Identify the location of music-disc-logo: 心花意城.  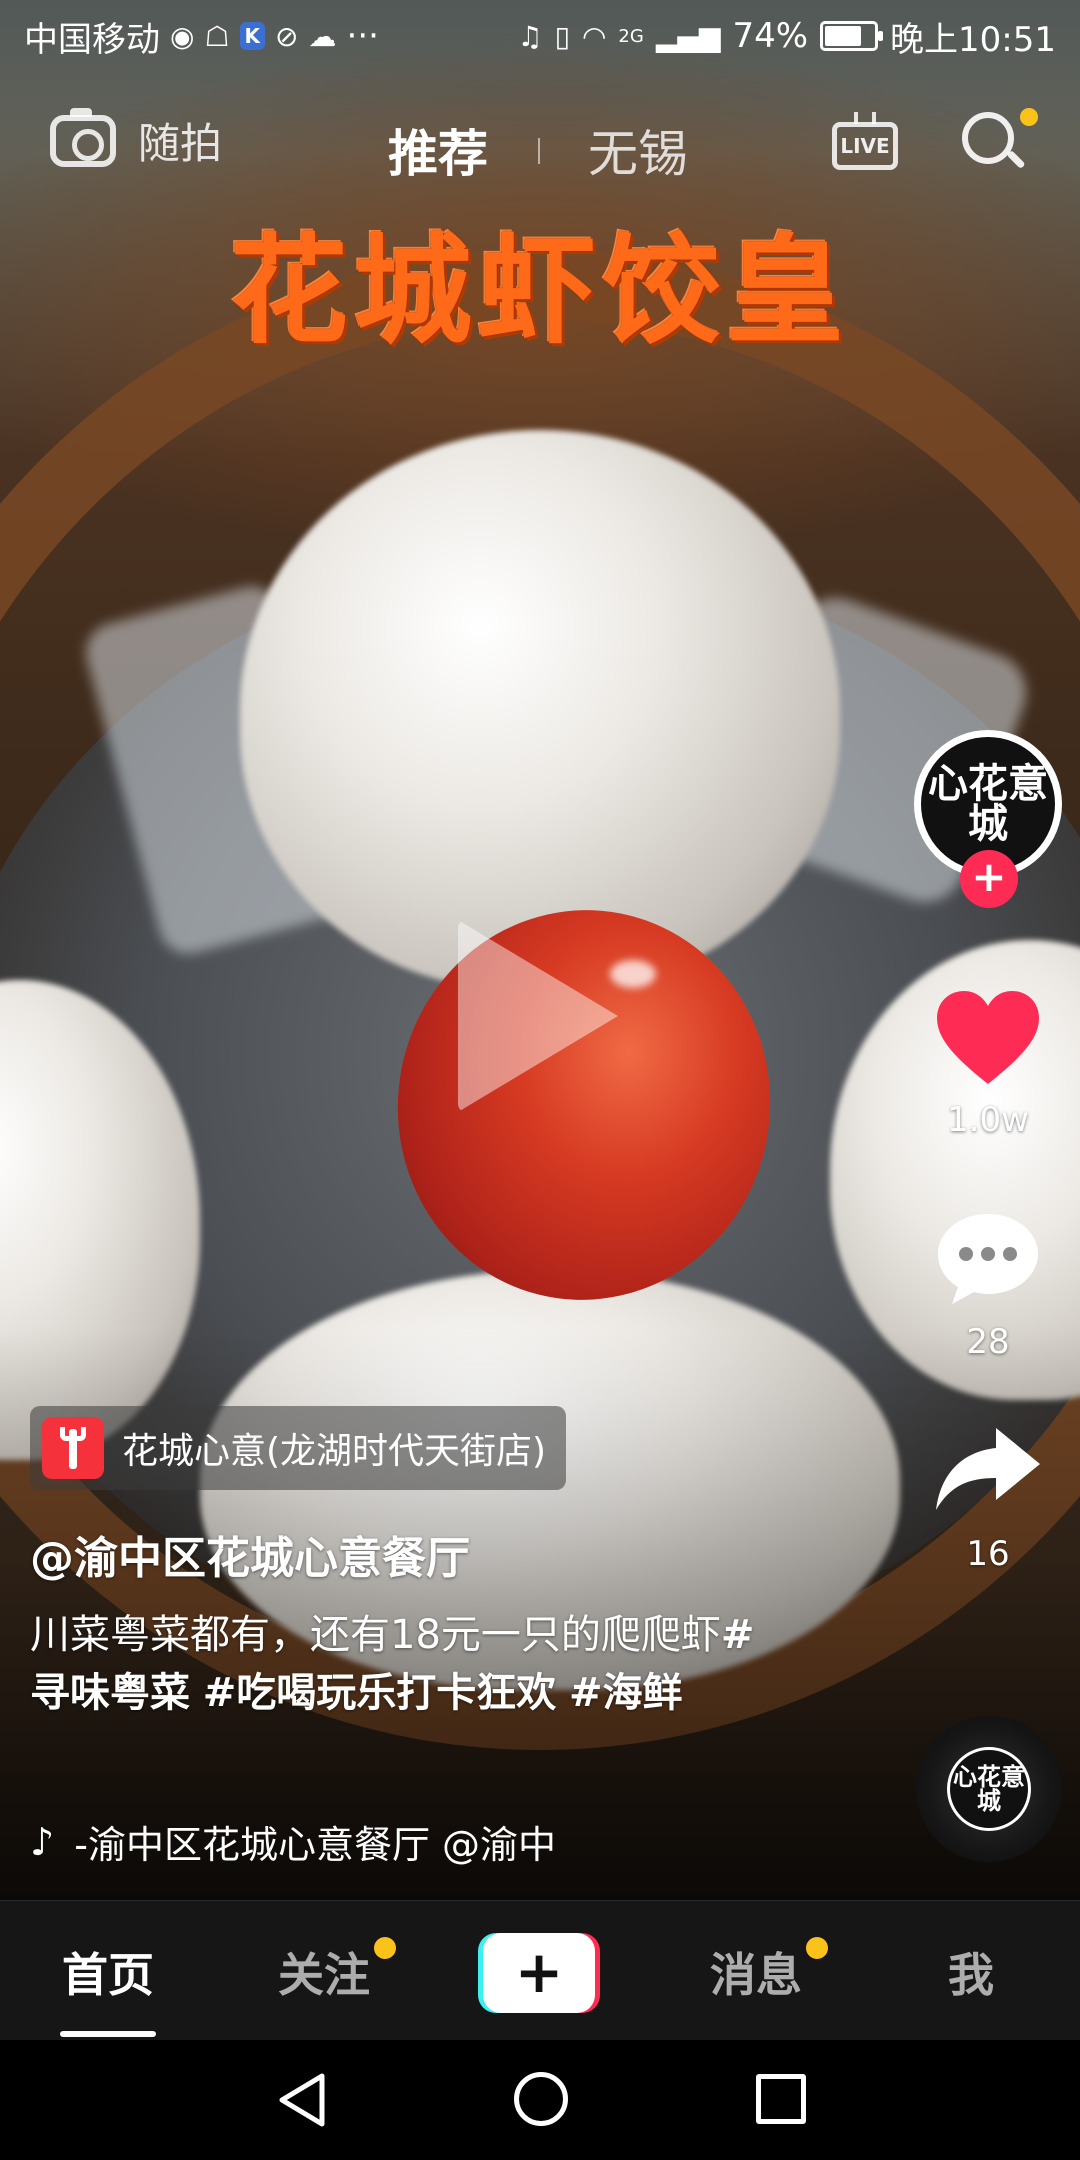
(989, 1789).